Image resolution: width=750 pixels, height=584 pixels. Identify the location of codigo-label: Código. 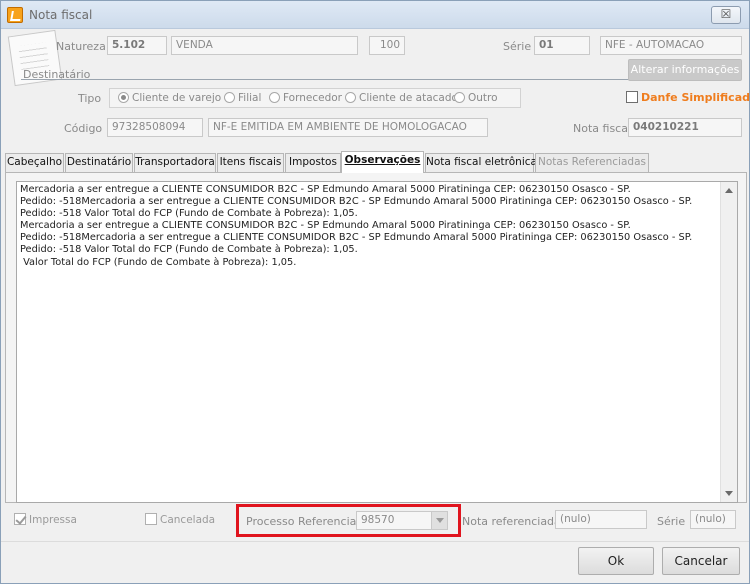
(83, 128).